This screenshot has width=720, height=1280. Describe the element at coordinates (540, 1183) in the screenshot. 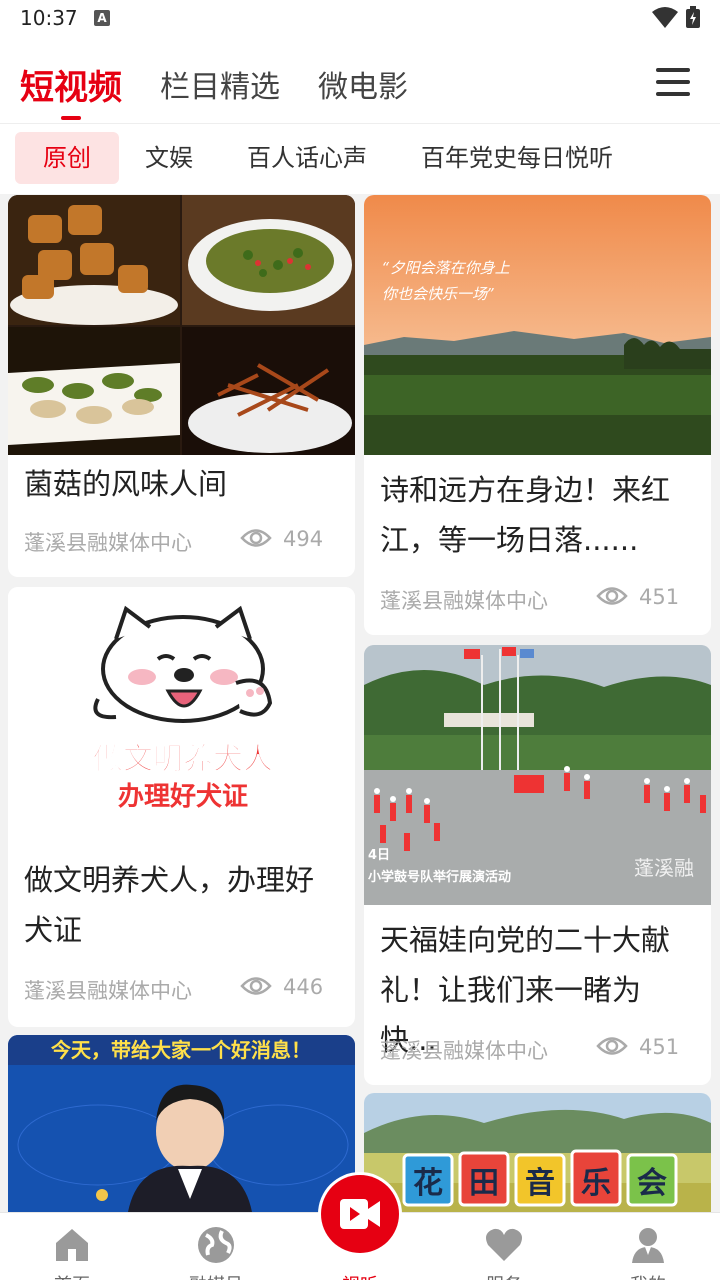

I see `svg-text: 音` at that location.